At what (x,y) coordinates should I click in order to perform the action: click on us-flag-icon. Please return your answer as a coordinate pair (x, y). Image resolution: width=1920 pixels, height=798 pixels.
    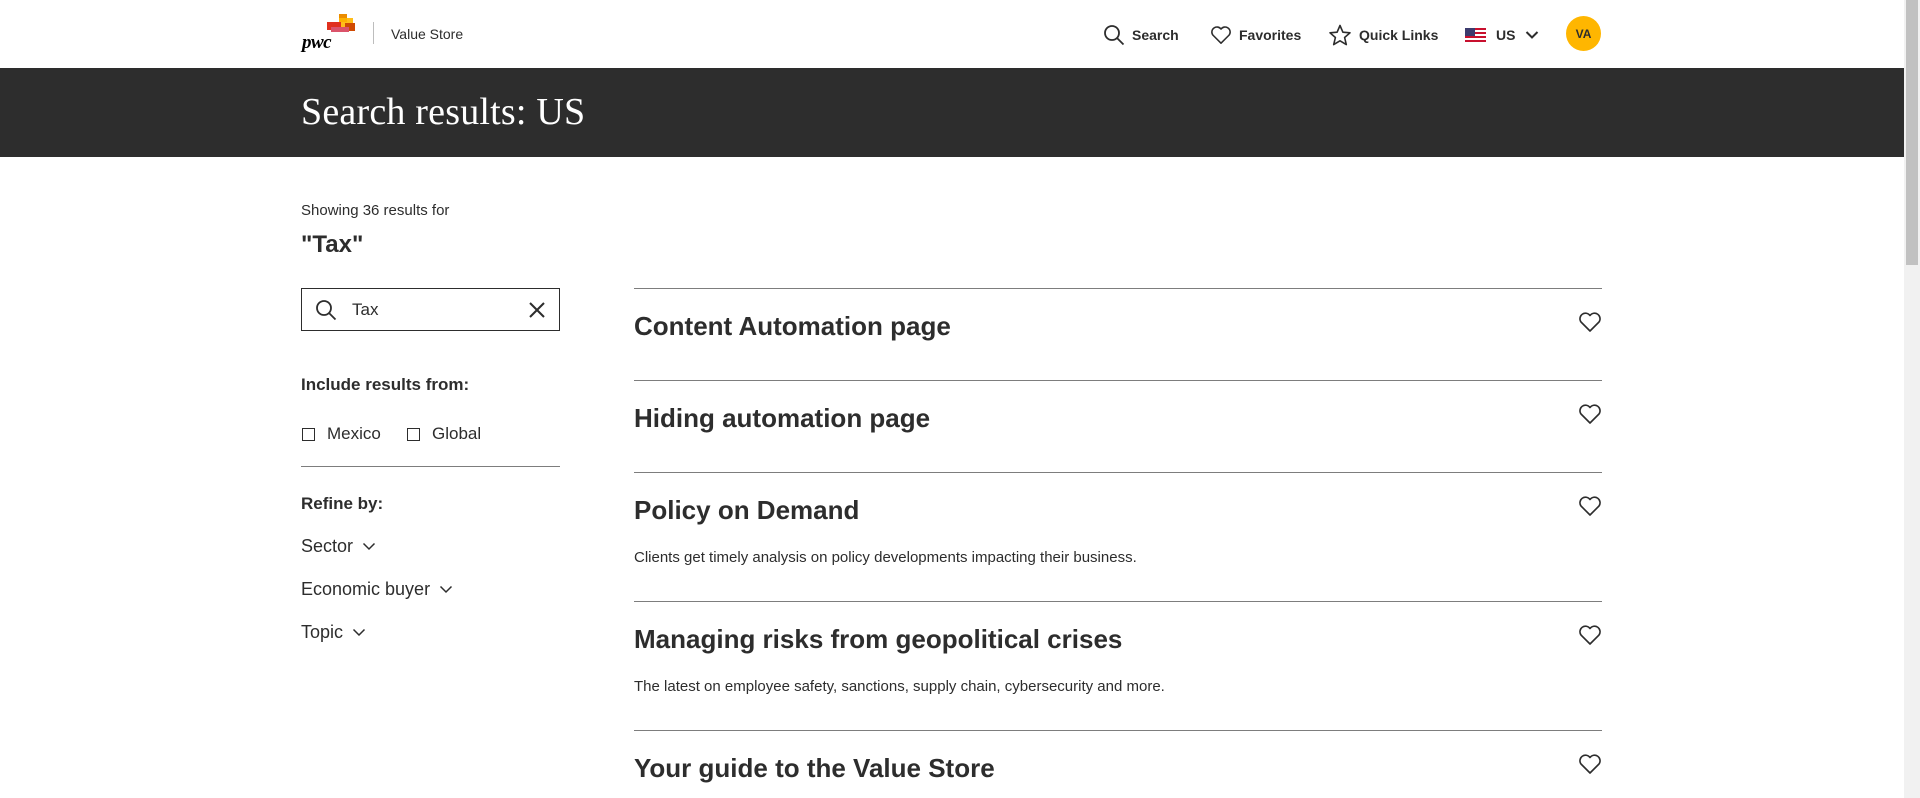
    Looking at the image, I should click on (1475, 35).